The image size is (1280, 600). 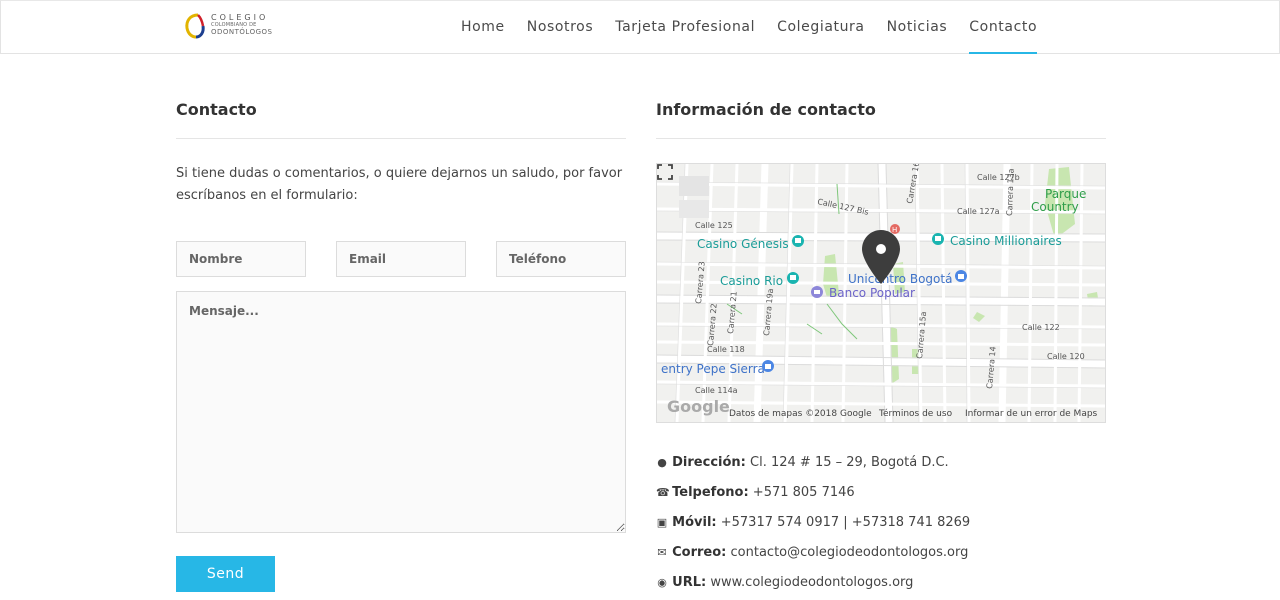 I want to click on nav-colegiatura: Colegiatura, so click(x=821, y=27).